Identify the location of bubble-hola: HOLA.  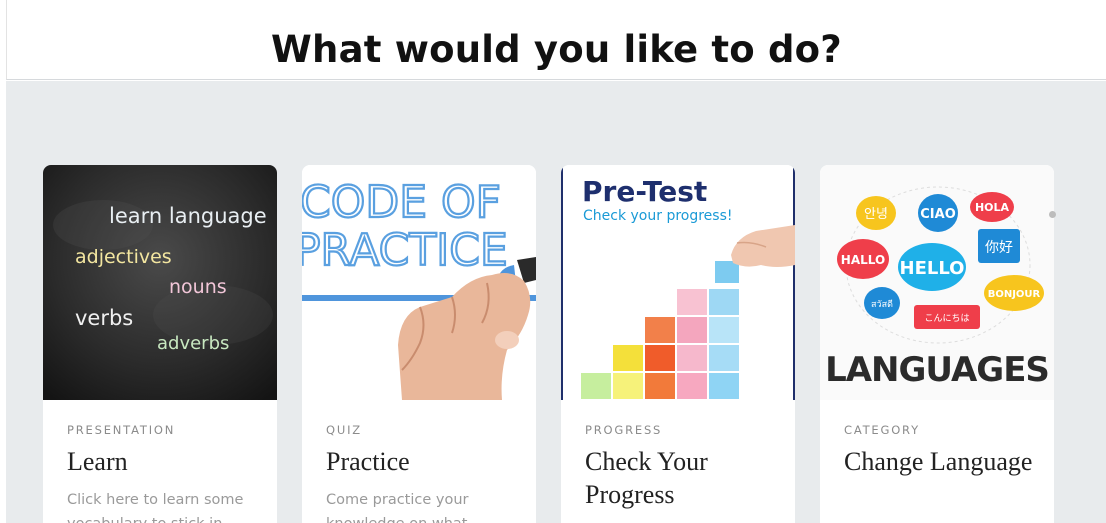
(992, 207).